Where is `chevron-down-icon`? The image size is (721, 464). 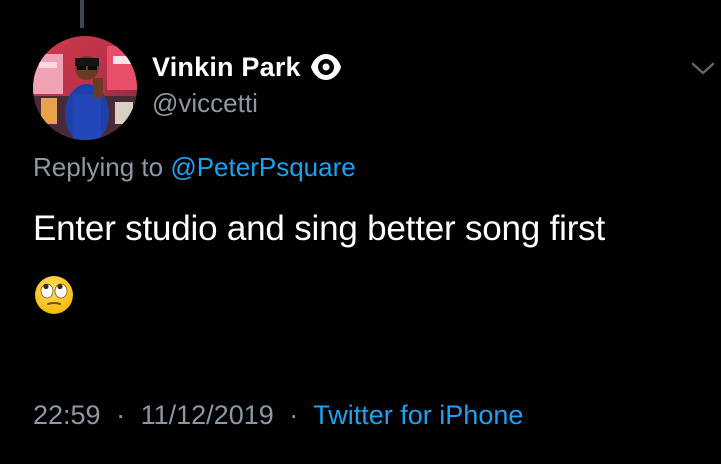
chevron-down-icon is located at coordinates (703, 69).